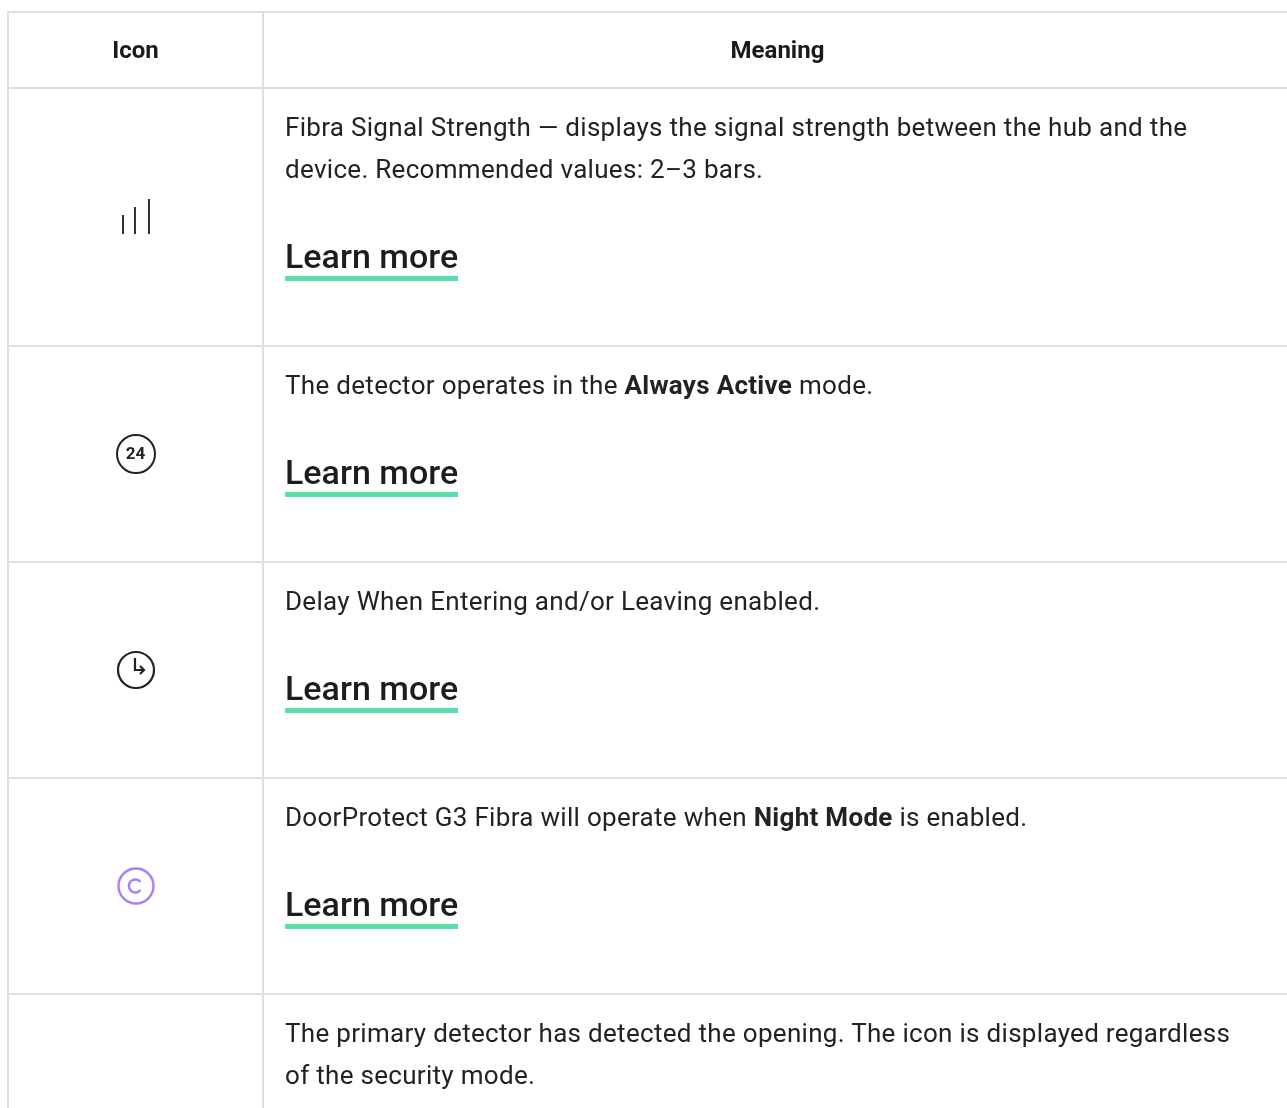  Describe the element at coordinates (737, 148) in the screenshot. I see `description-text: Fibra Signal Strength — displays the signal strength between the hub and the device. Recommended values: 2–3 bars.` at that location.